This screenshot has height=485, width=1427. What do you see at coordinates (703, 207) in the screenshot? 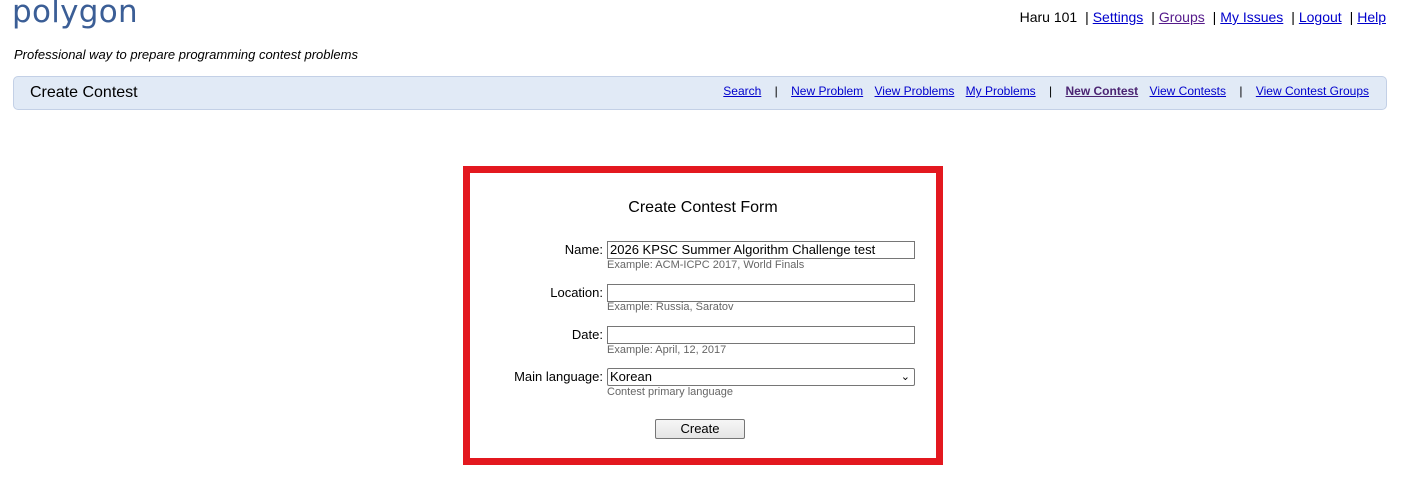
I see `form-title: Create Contest Form` at bounding box center [703, 207].